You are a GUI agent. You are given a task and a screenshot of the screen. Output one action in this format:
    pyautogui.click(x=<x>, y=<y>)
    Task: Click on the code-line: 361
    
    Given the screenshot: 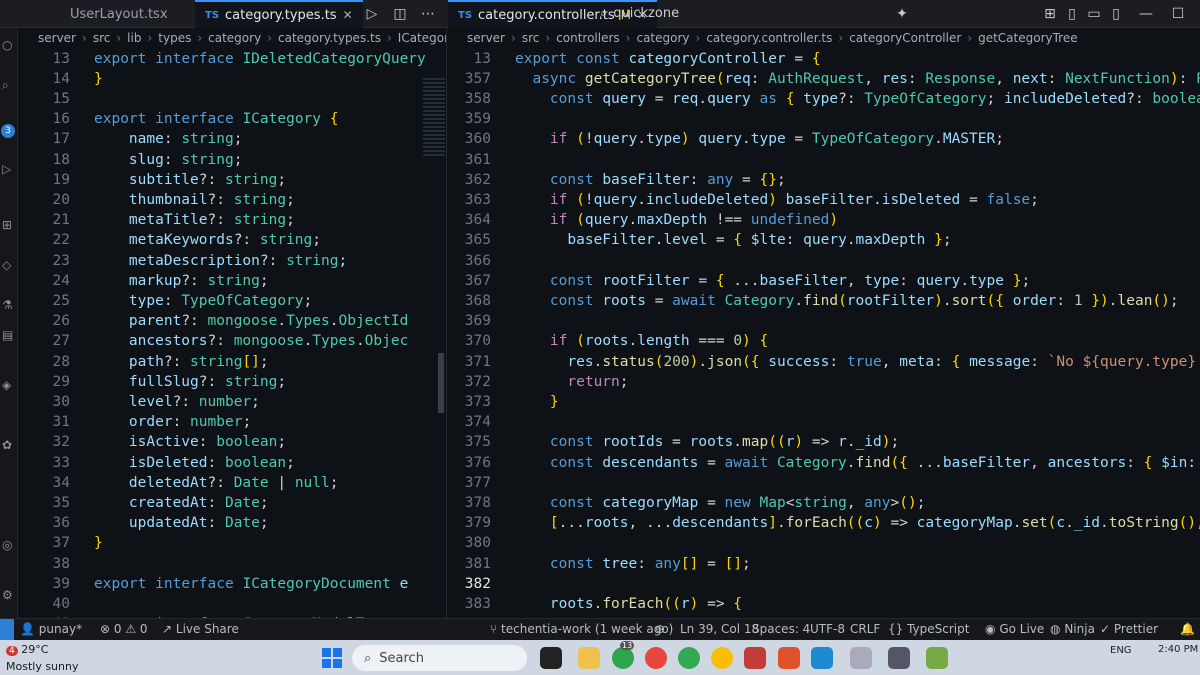 What is the action you would take?
    pyautogui.click(x=481, y=159)
    